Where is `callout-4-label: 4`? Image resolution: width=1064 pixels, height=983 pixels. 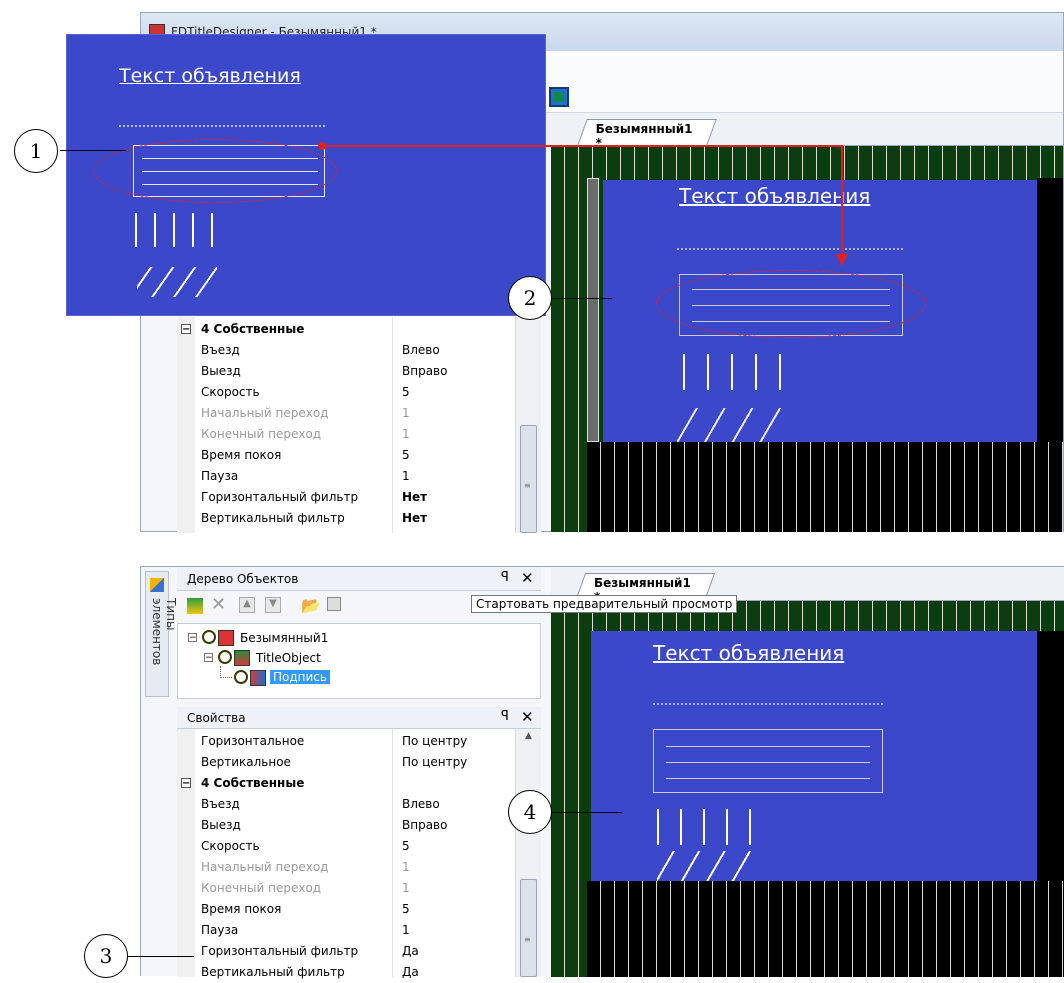 callout-4-label: 4 is located at coordinates (530, 812).